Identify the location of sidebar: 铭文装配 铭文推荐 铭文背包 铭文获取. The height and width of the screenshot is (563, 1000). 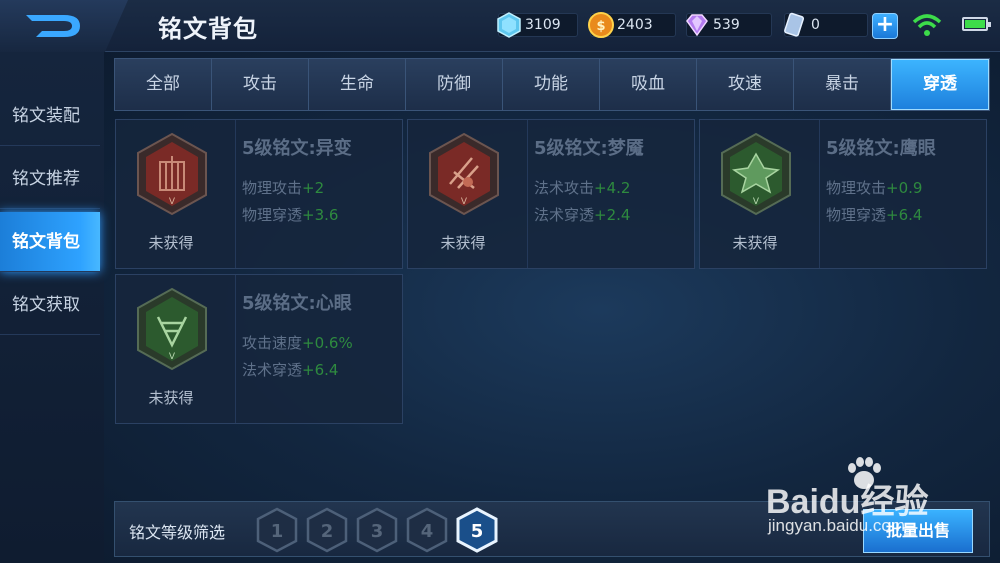
(52, 307).